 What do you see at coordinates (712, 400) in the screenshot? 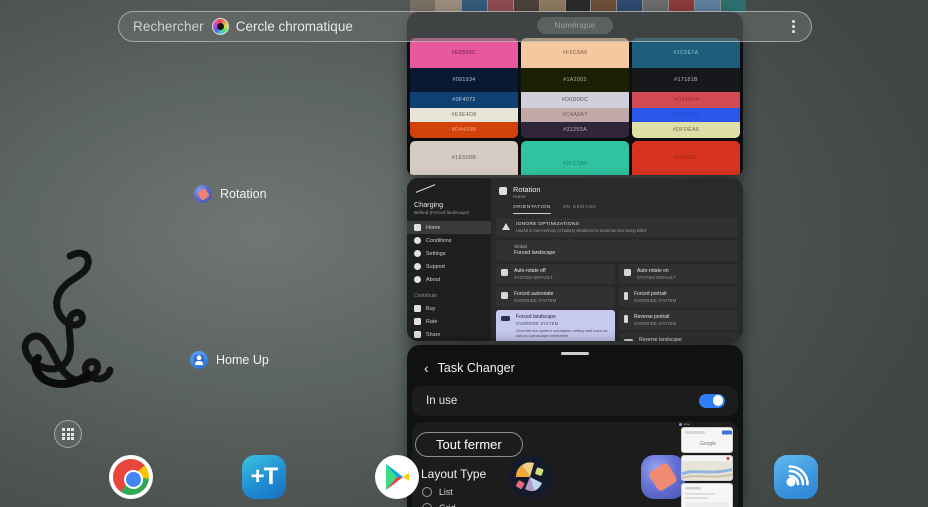
I see `in-use-toggle` at bounding box center [712, 400].